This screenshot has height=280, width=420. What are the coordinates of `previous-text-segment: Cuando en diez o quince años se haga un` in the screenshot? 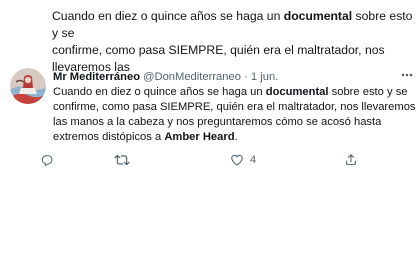 It's located at (168, 16).